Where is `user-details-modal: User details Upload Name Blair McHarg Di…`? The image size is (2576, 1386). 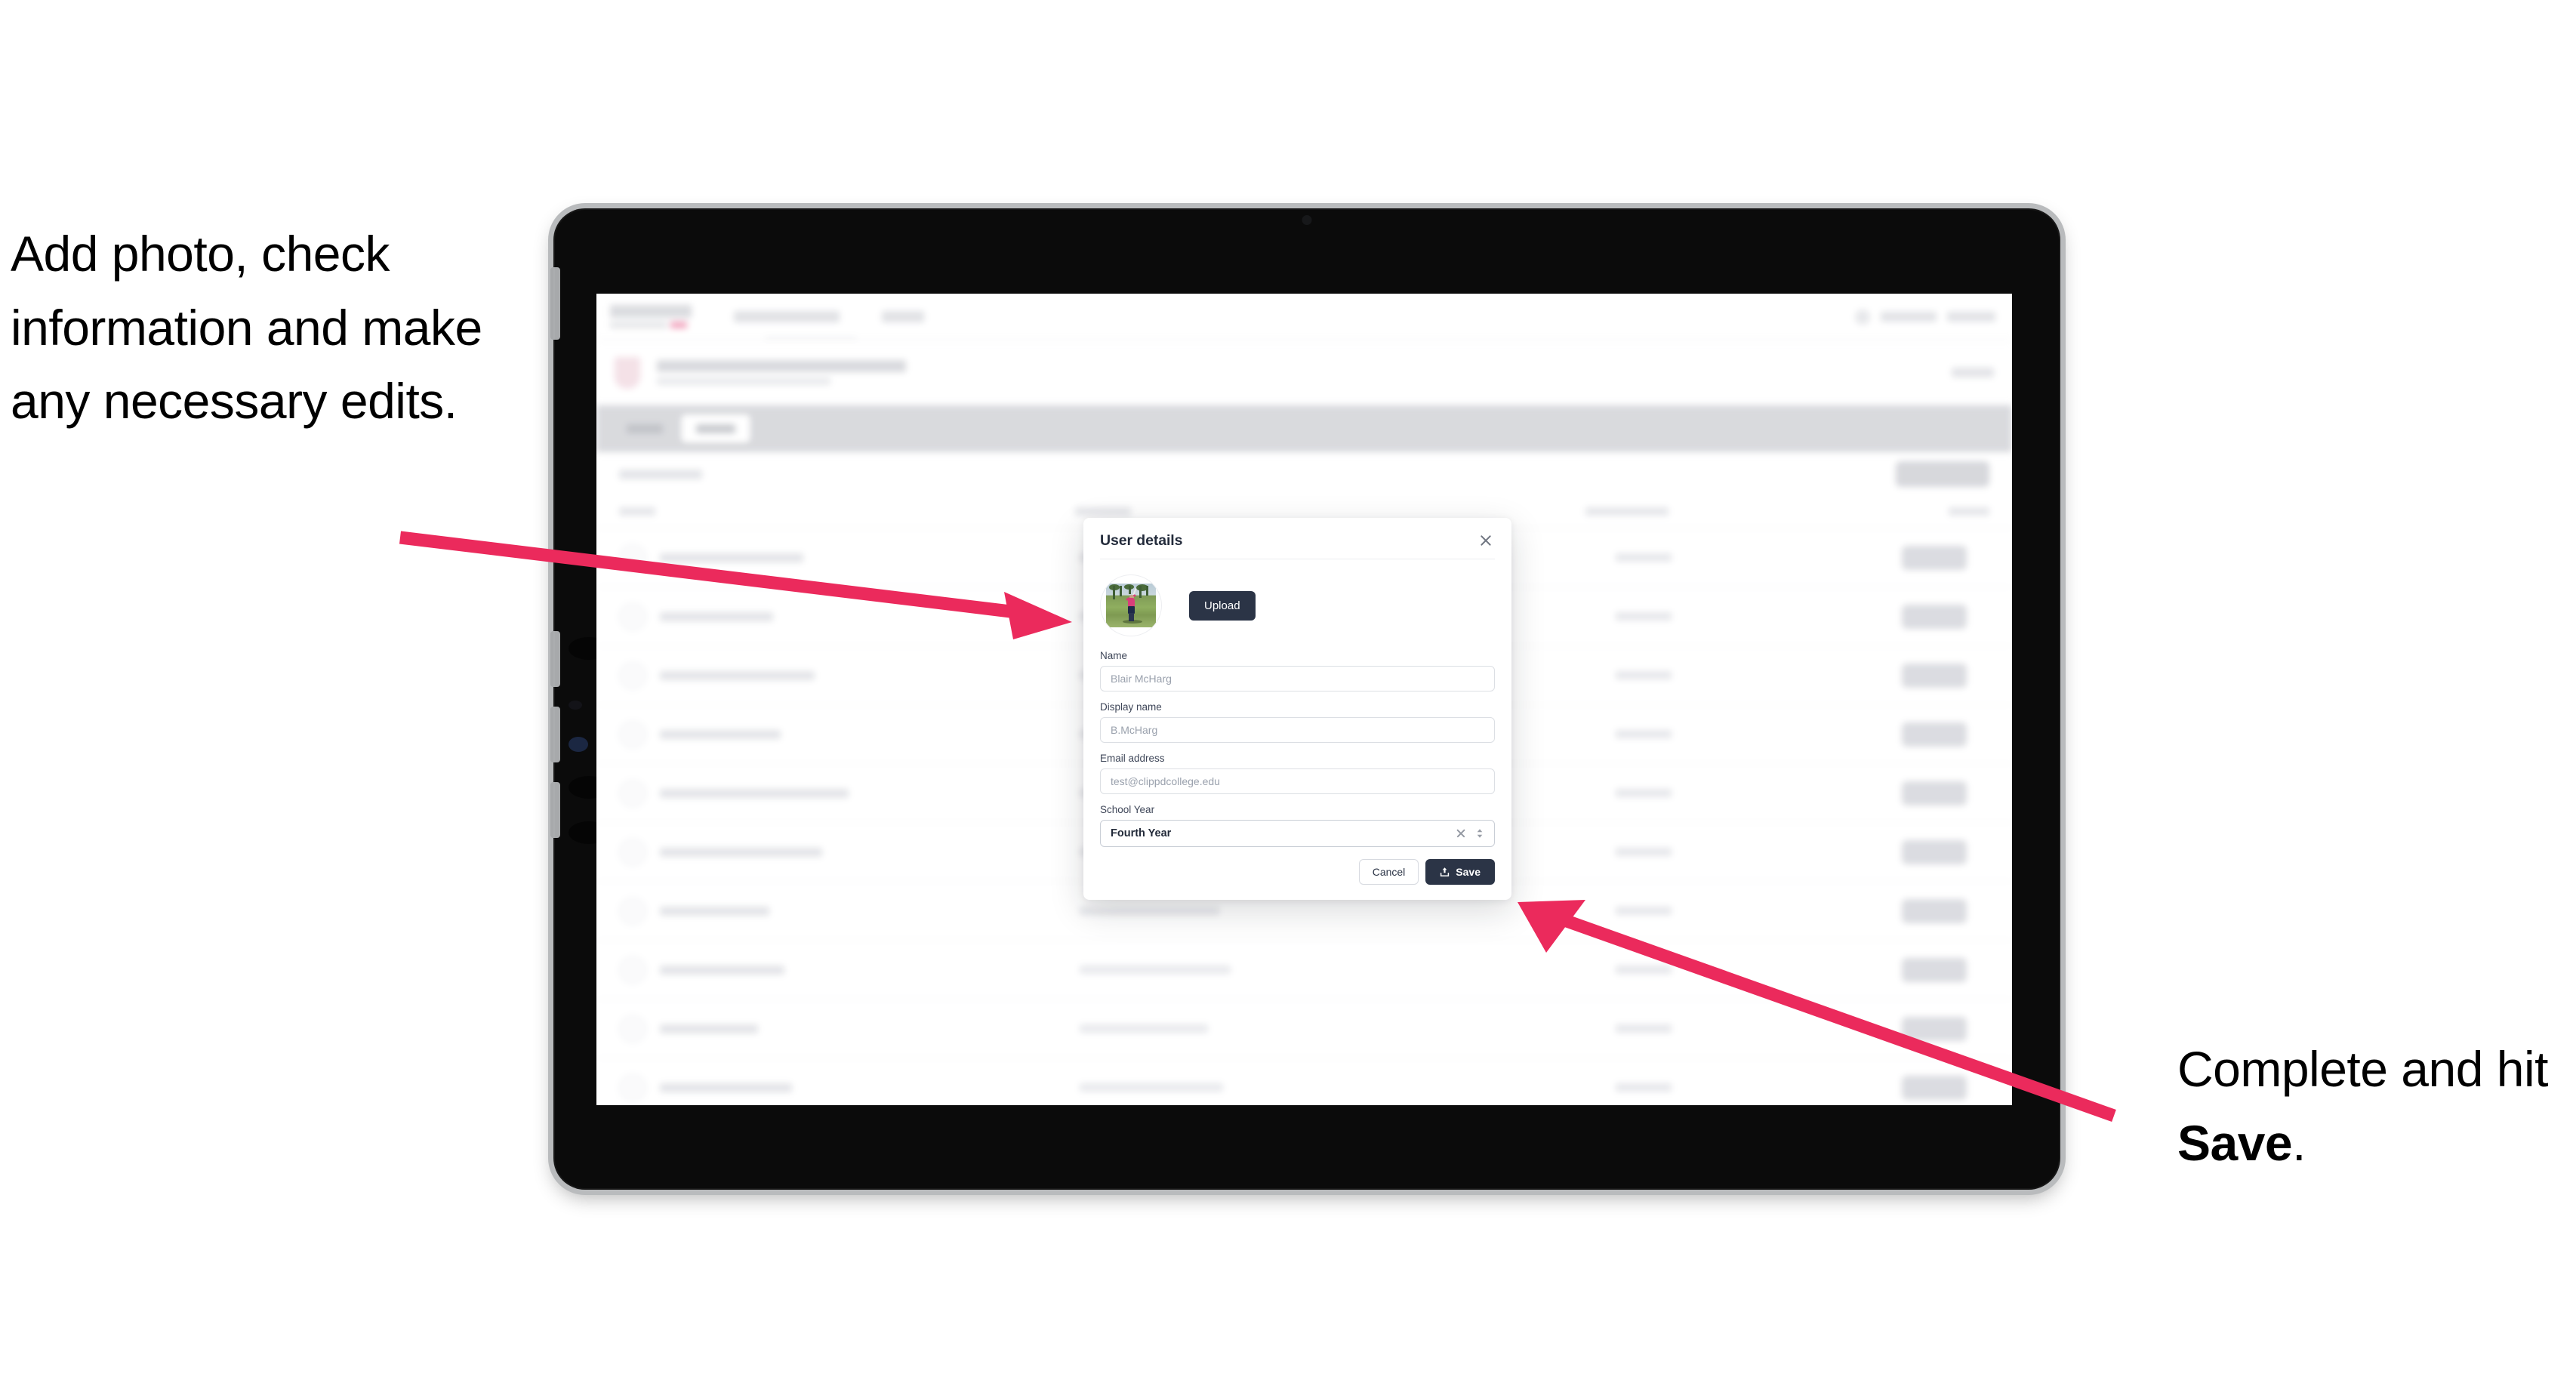
user-details-modal: User details Upload Name Blair McHarg Di… is located at coordinates (1297, 709).